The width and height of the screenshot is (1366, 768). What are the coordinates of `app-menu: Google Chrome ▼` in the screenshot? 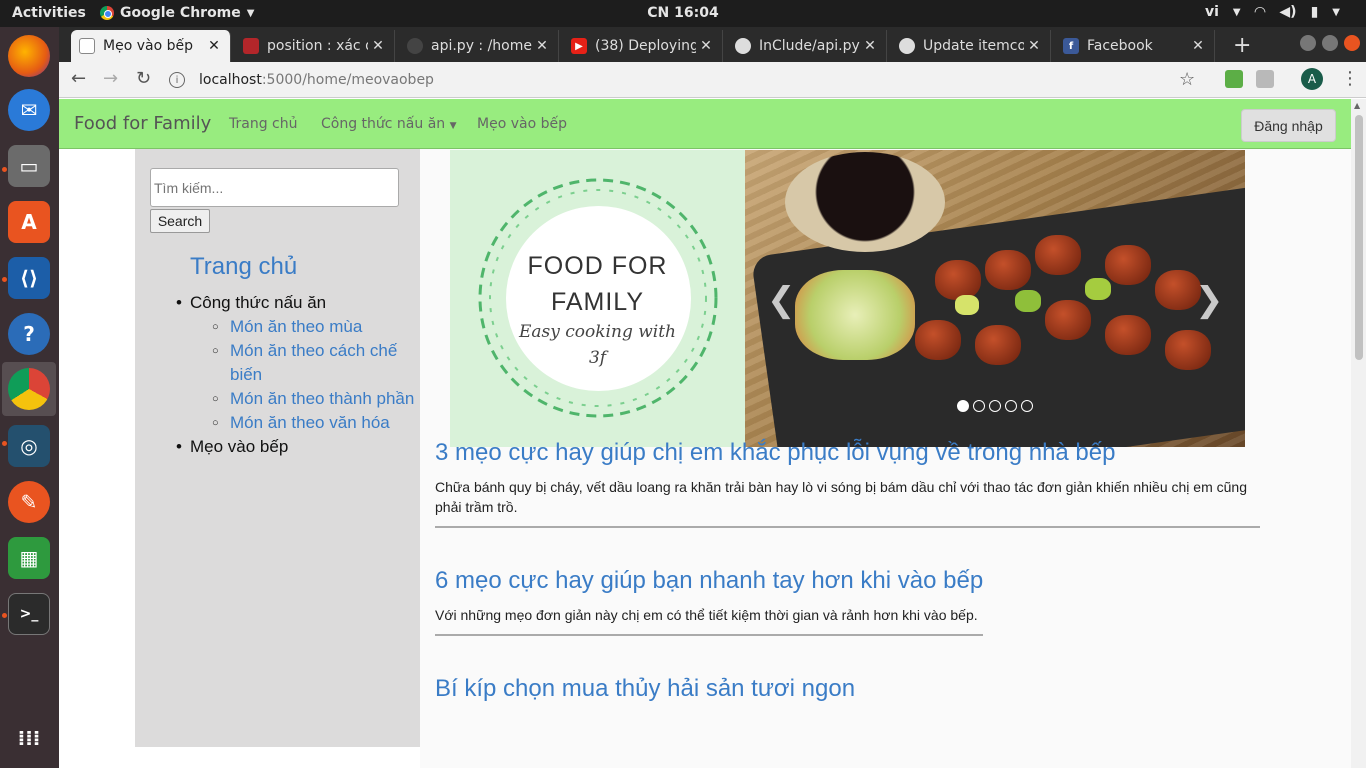 It's located at (177, 13).